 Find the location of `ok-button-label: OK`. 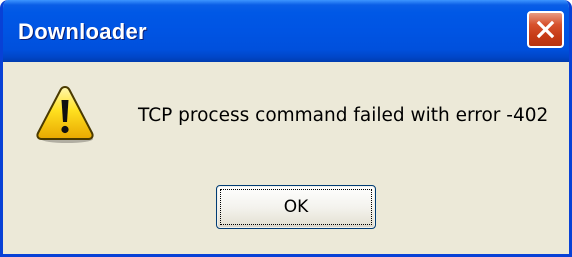

ok-button-label: OK is located at coordinates (296, 207).